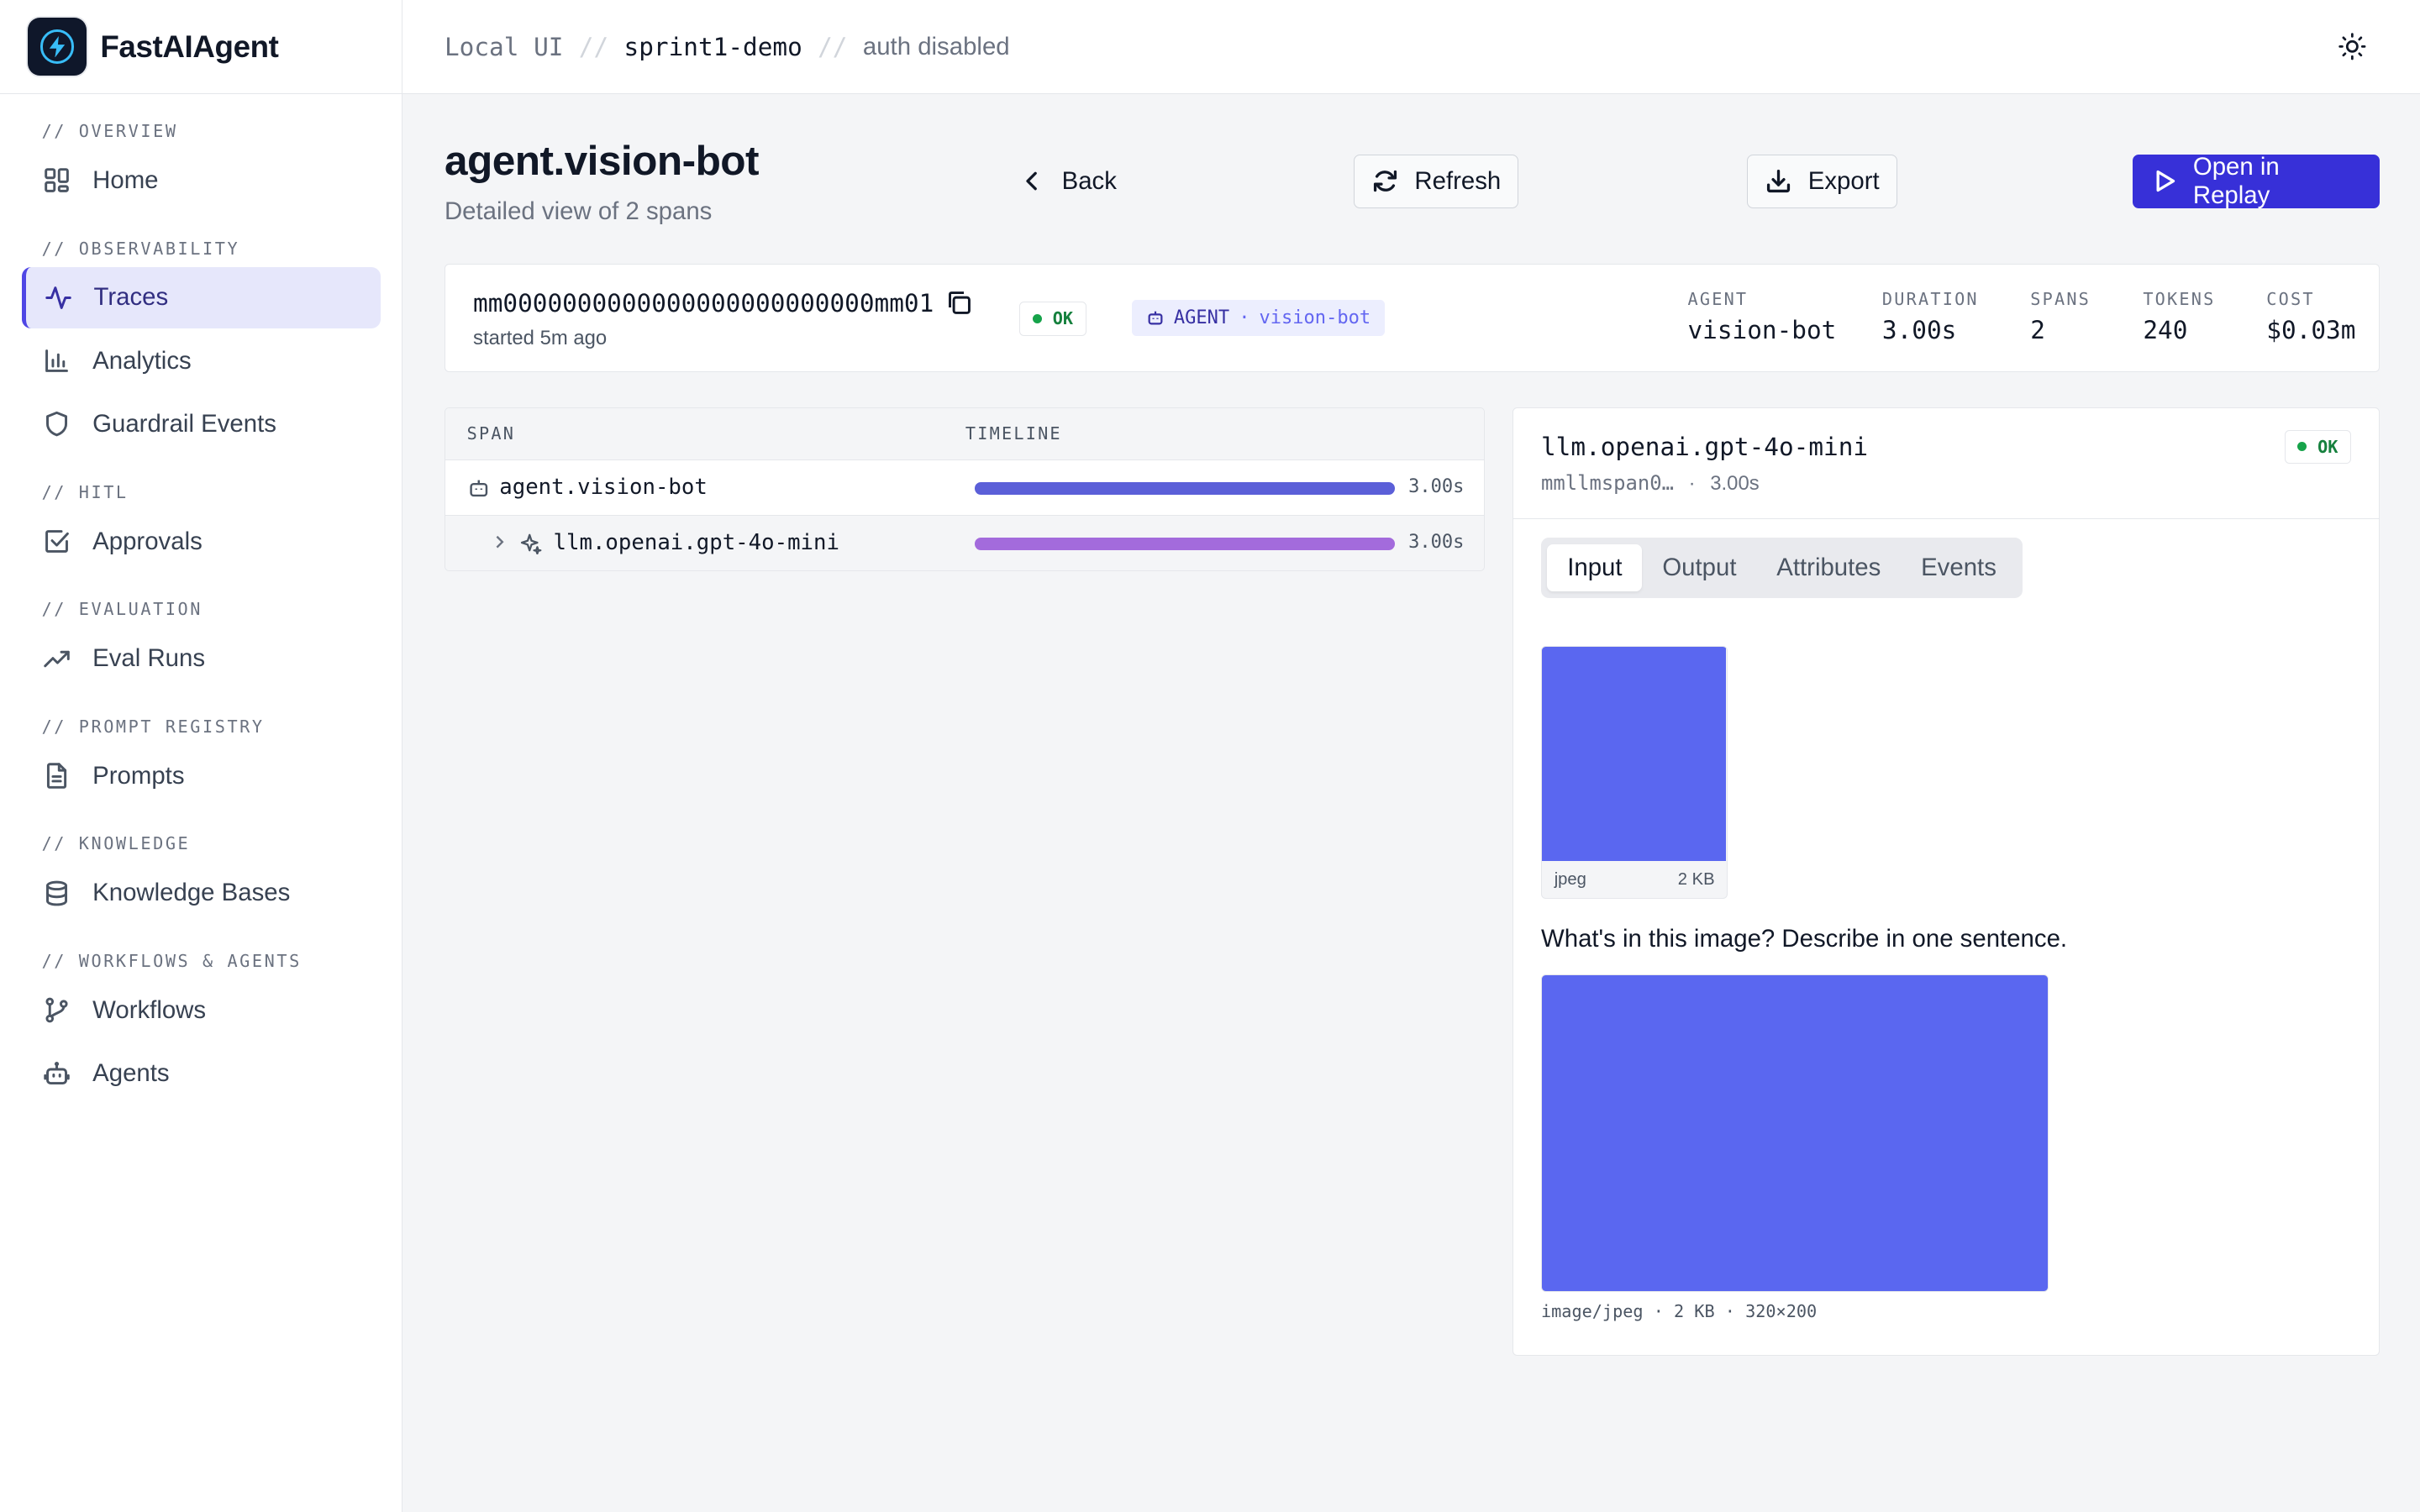 The image size is (2420, 1512). What do you see at coordinates (58, 180) in the screenshot?
I see `grid-icon` at bounding box center [58, 180].